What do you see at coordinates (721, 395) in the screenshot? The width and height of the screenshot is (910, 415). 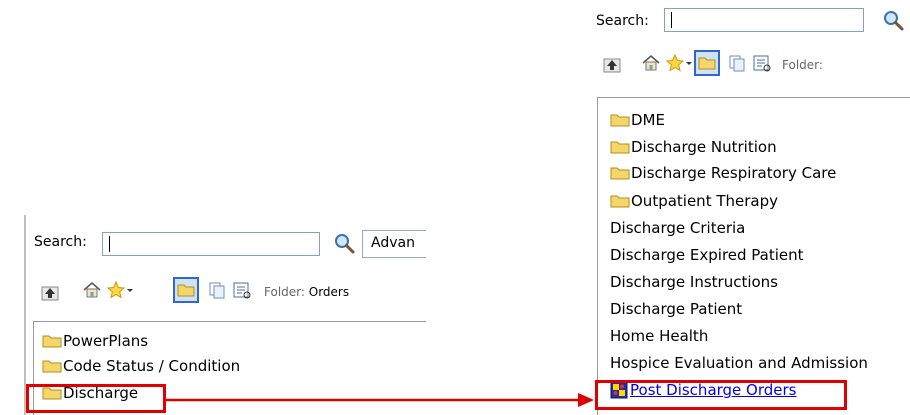 I see `highlight-post-discharge-orders` at bounding box center [721, 395].